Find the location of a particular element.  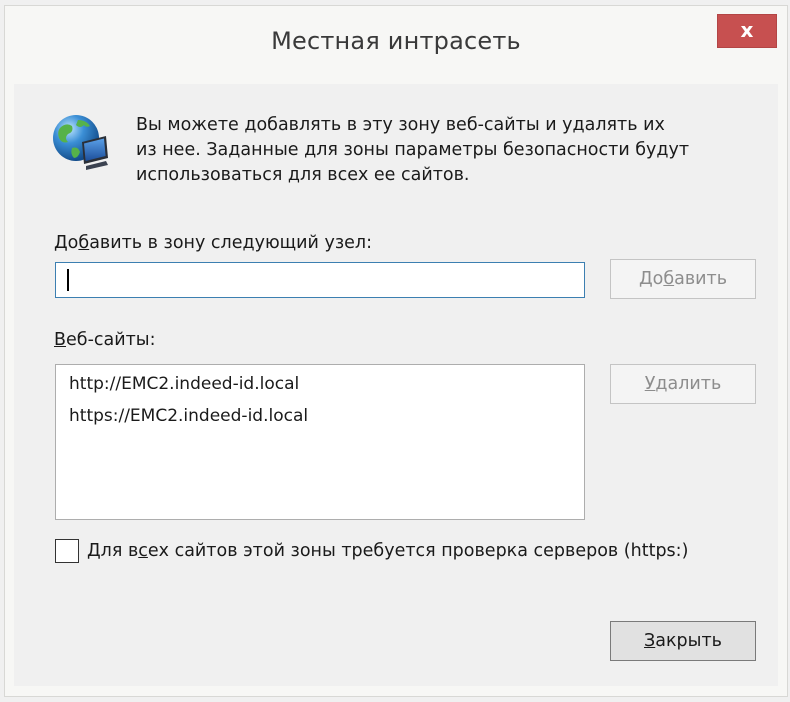

label-part: Для в is located at coordinates (113, 551).